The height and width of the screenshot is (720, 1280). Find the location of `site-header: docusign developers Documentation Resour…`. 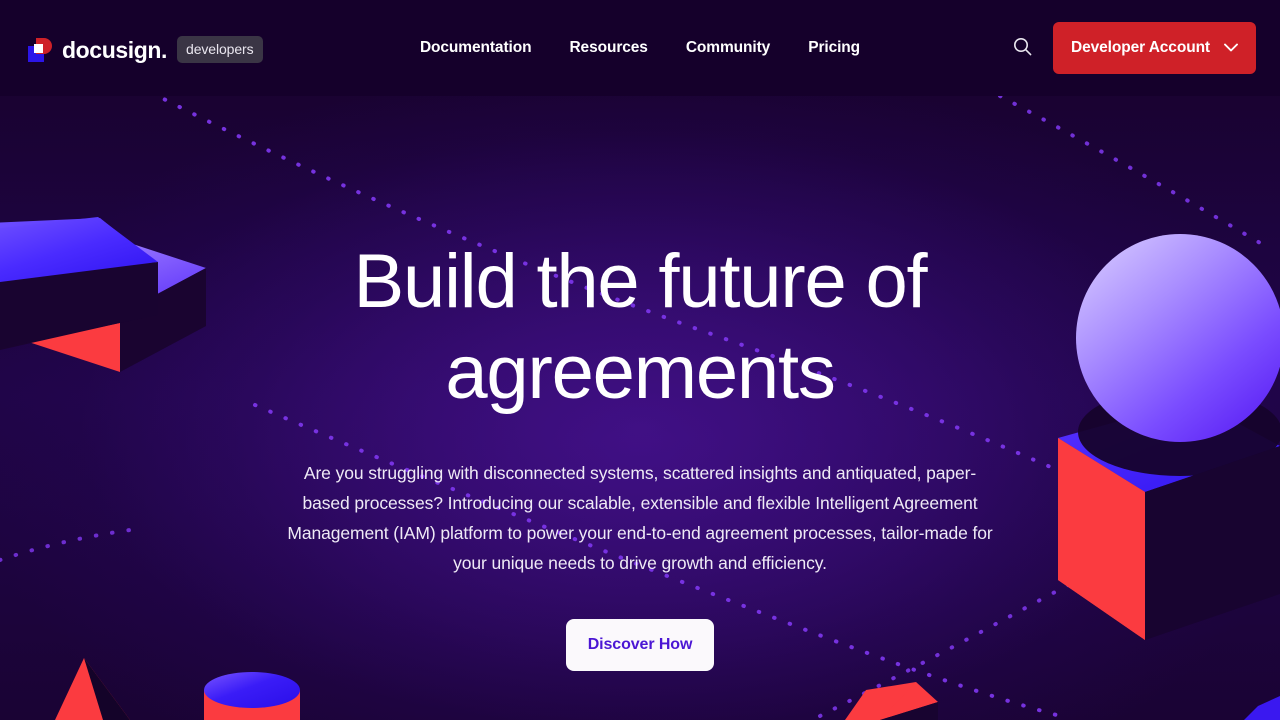

site-header: docusign developers Documentation Resour… is located at coordinates (640, 48).